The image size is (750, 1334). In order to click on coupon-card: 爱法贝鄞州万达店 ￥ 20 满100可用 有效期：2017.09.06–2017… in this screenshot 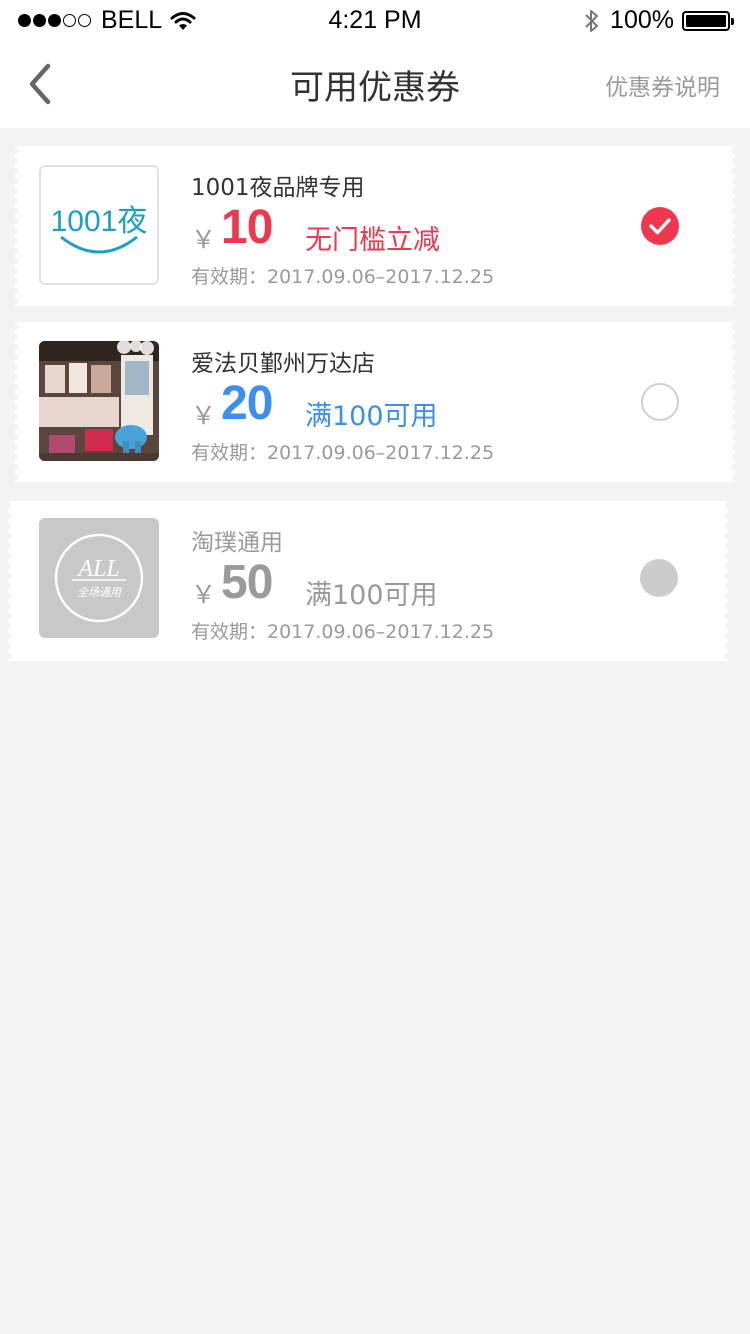, I will do `click(375, 402)`.